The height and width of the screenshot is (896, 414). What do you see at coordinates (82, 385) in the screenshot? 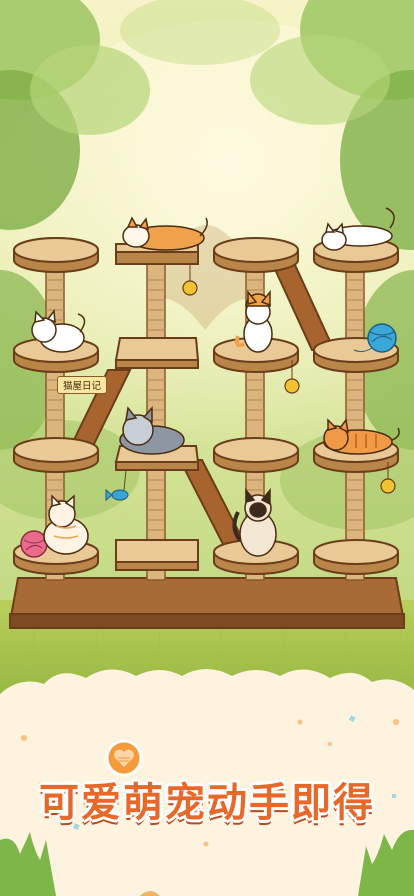
I see `cat-house-sign: 猫屋日记` at bounding box center [82, 385].